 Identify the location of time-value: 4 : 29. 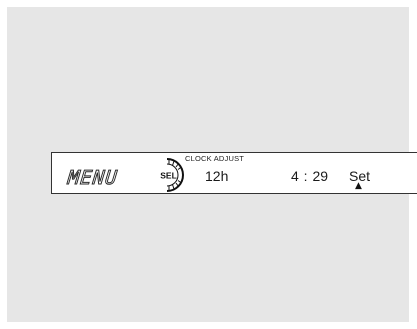
(309, 176).